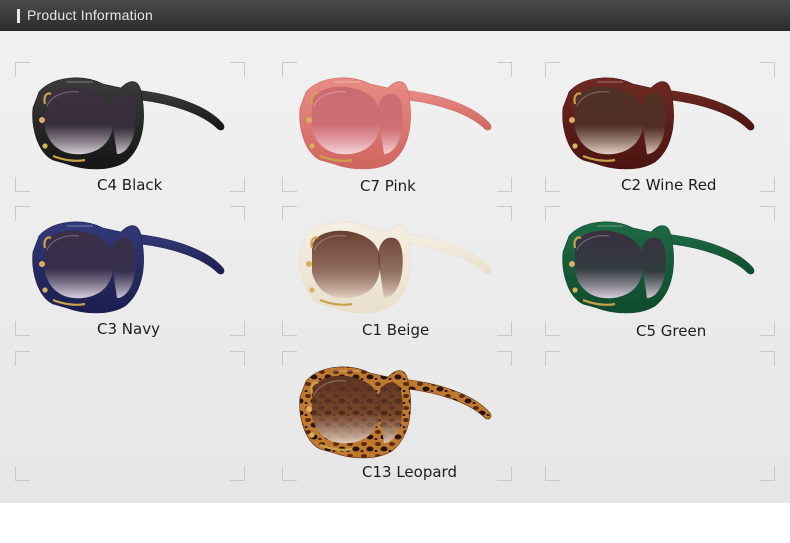  I want to click on bottom-margin, so click(395, 523).